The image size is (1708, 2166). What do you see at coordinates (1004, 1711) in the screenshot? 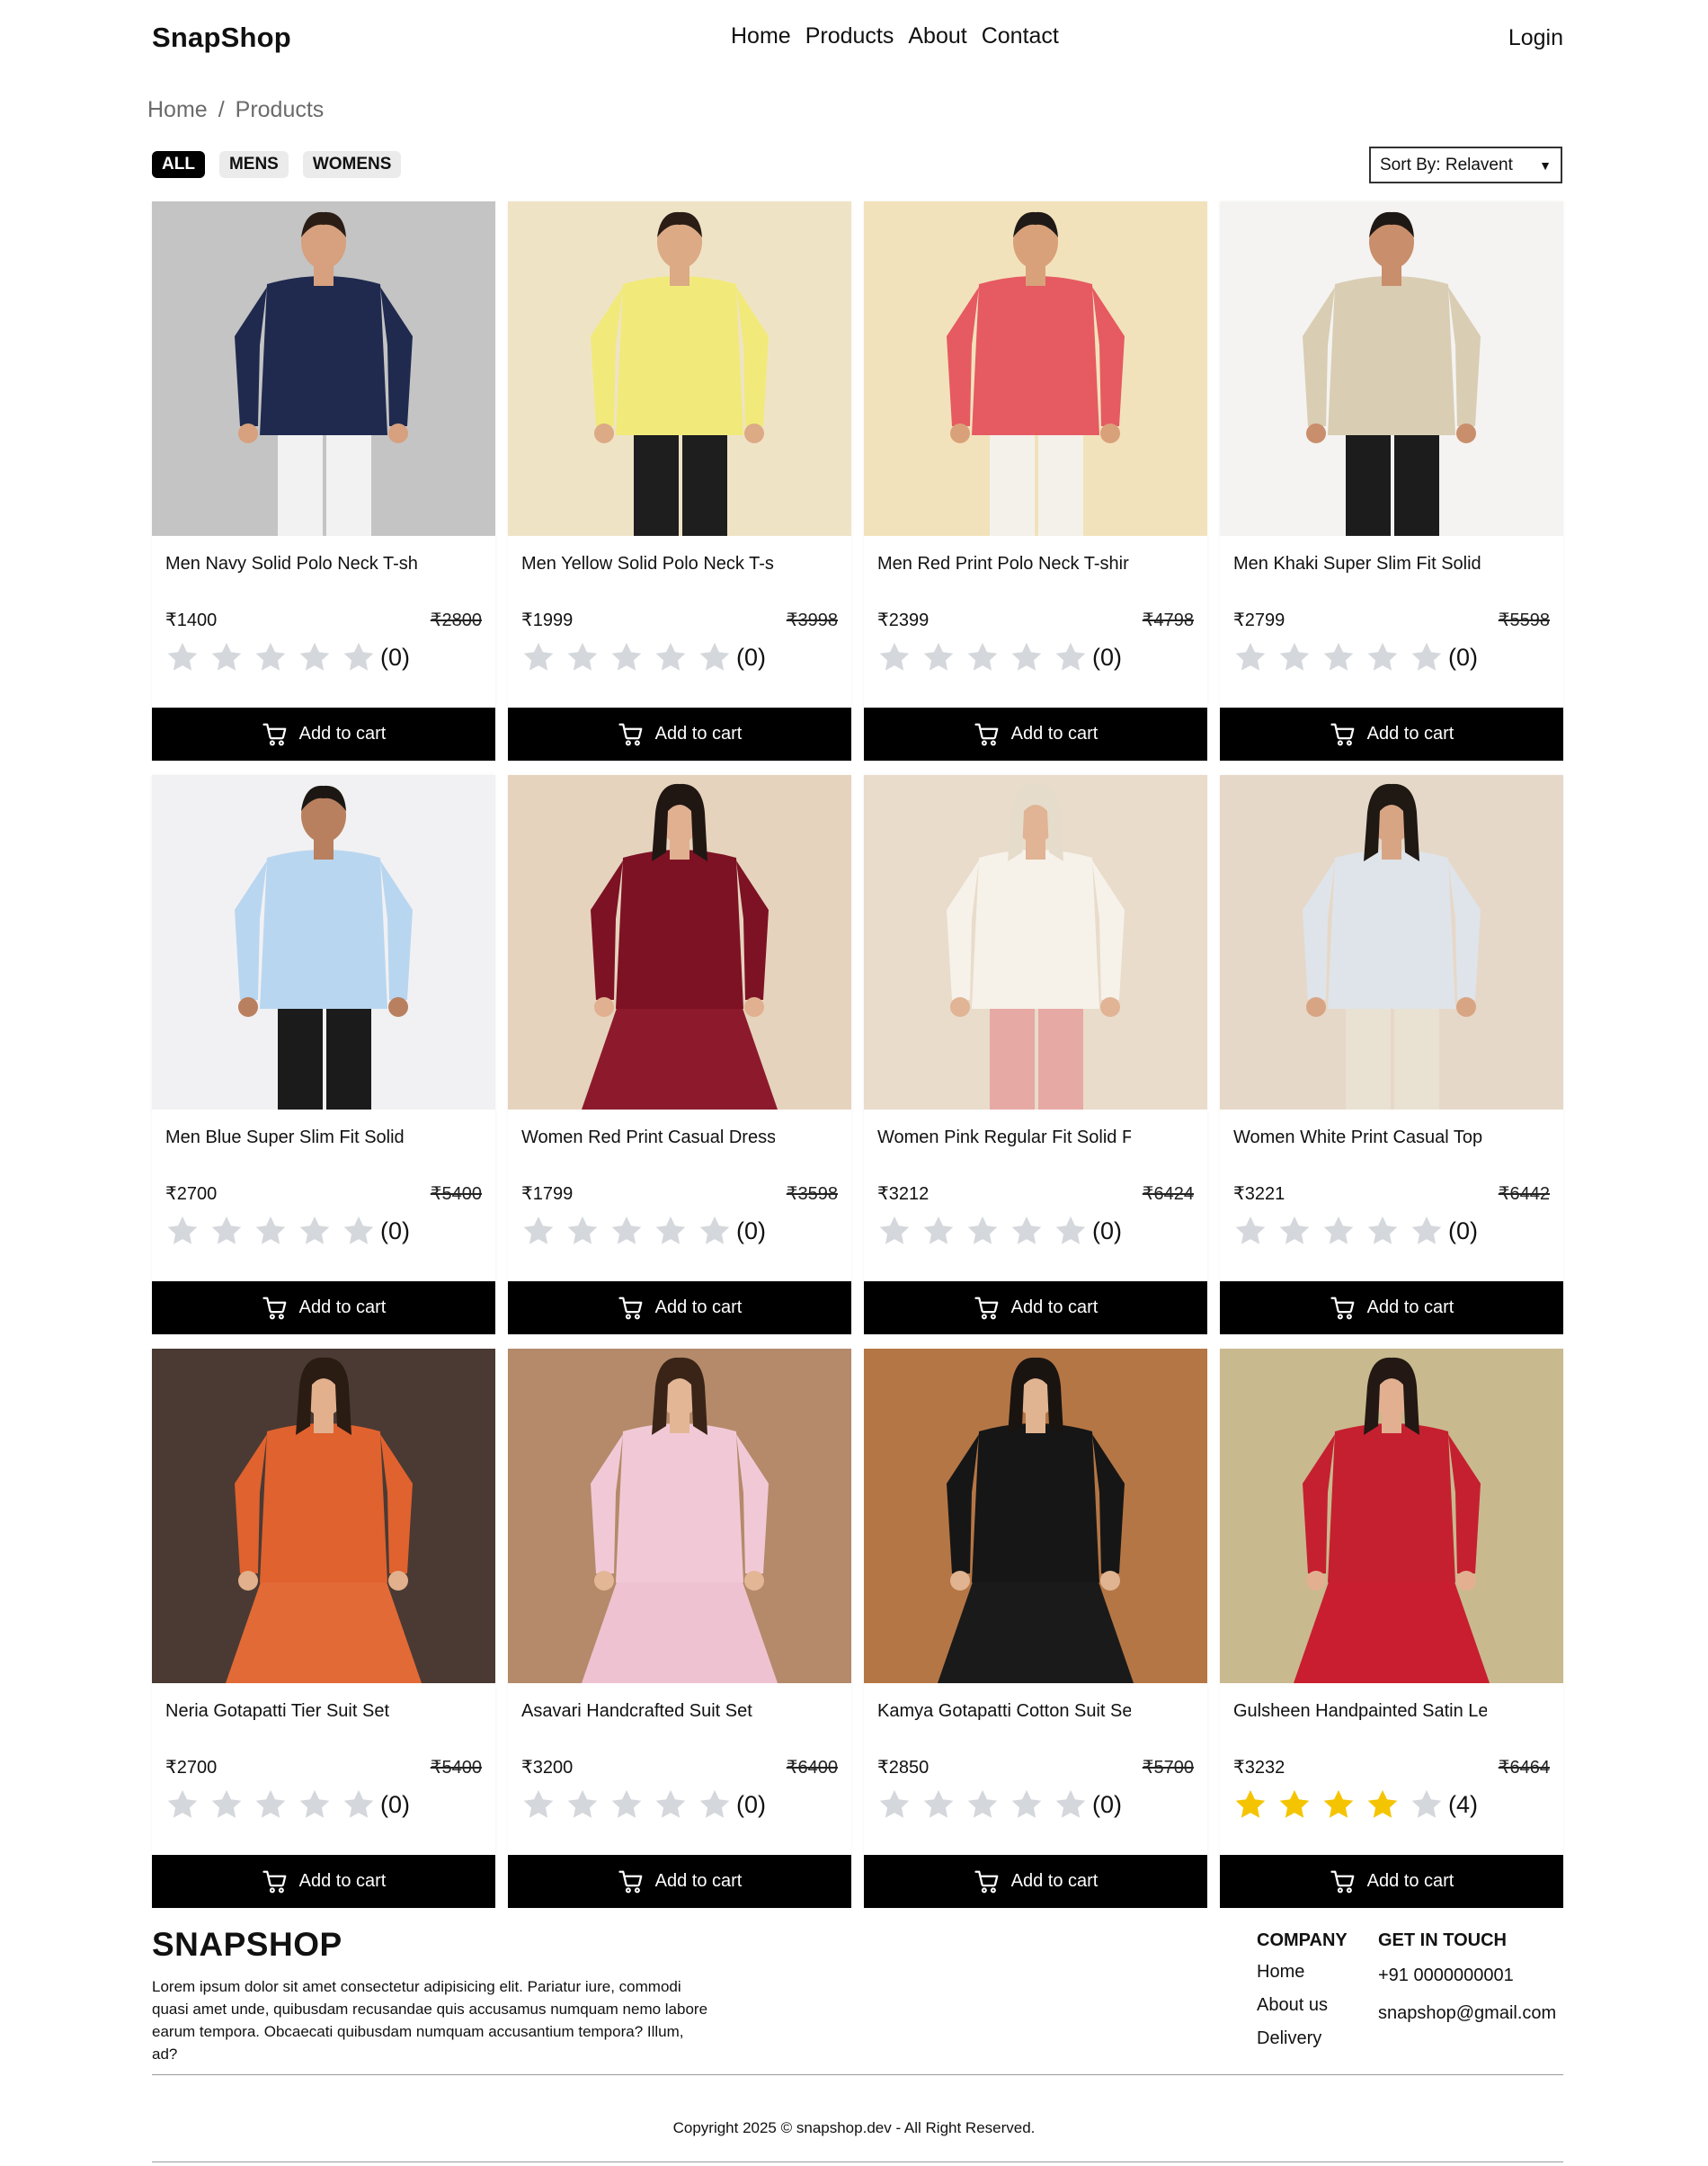
I see `product-title: Kamya Gotapatti Cotton Suit Se` at bounding box center [1004, 1711].